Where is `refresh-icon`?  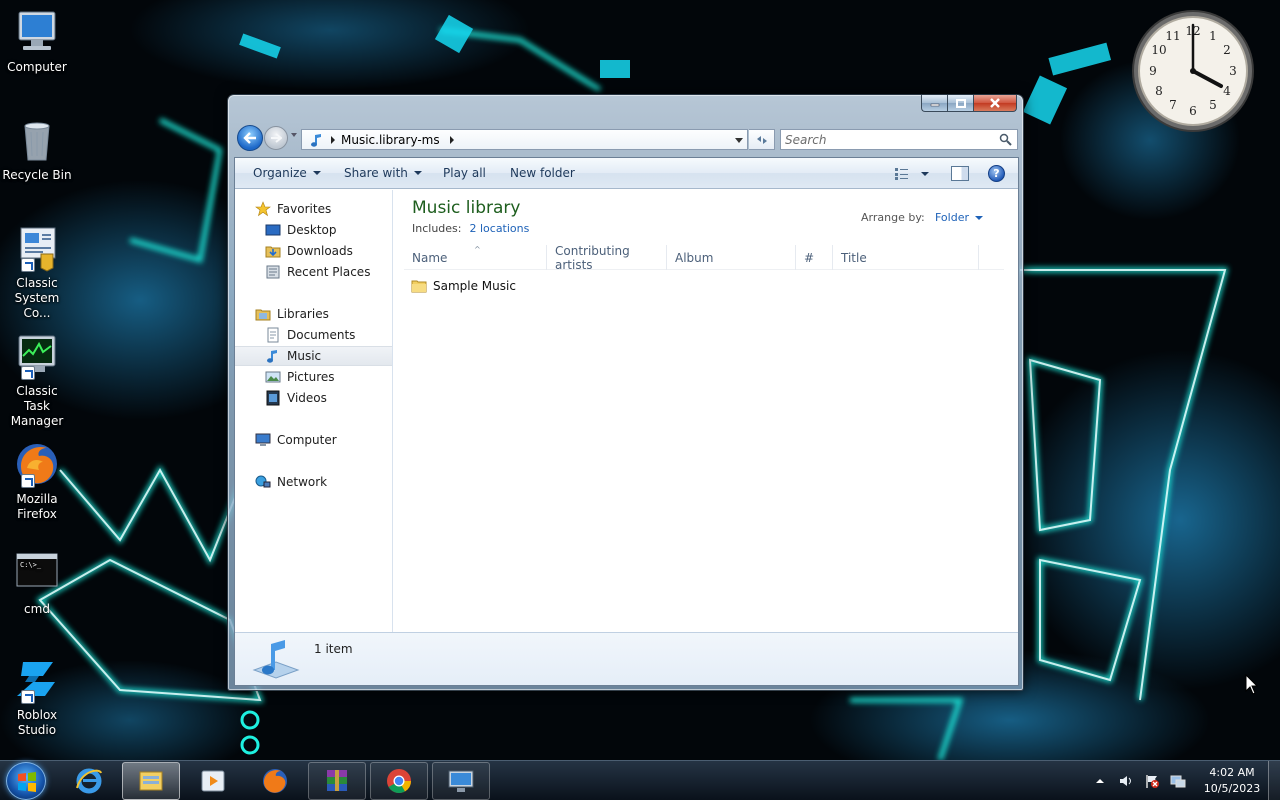 refresh-icon is located at coordinates (761, 139).